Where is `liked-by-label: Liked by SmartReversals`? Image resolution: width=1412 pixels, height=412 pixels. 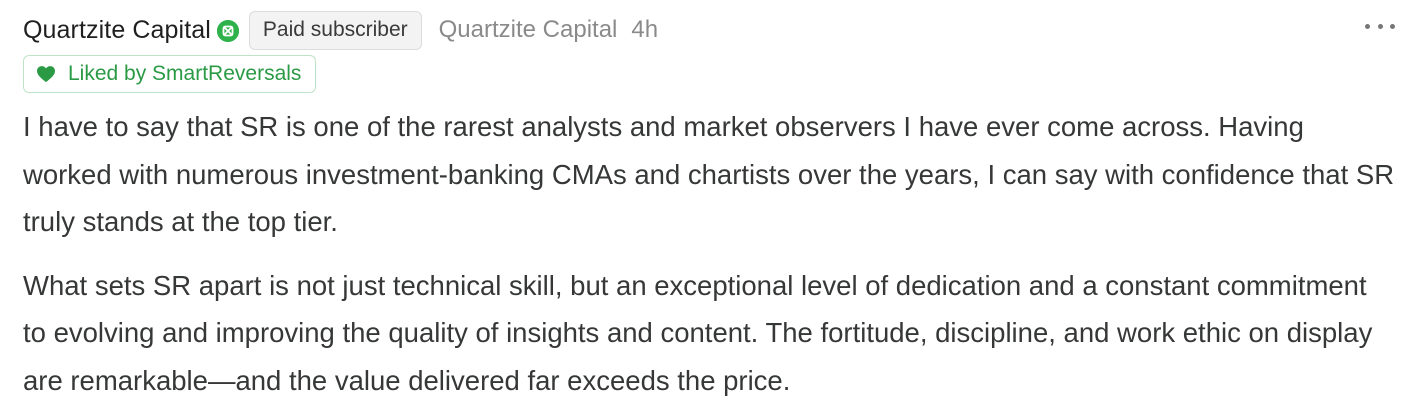
liked-by-label: Liked by SmartReversals is located at coordinates (185, 73).